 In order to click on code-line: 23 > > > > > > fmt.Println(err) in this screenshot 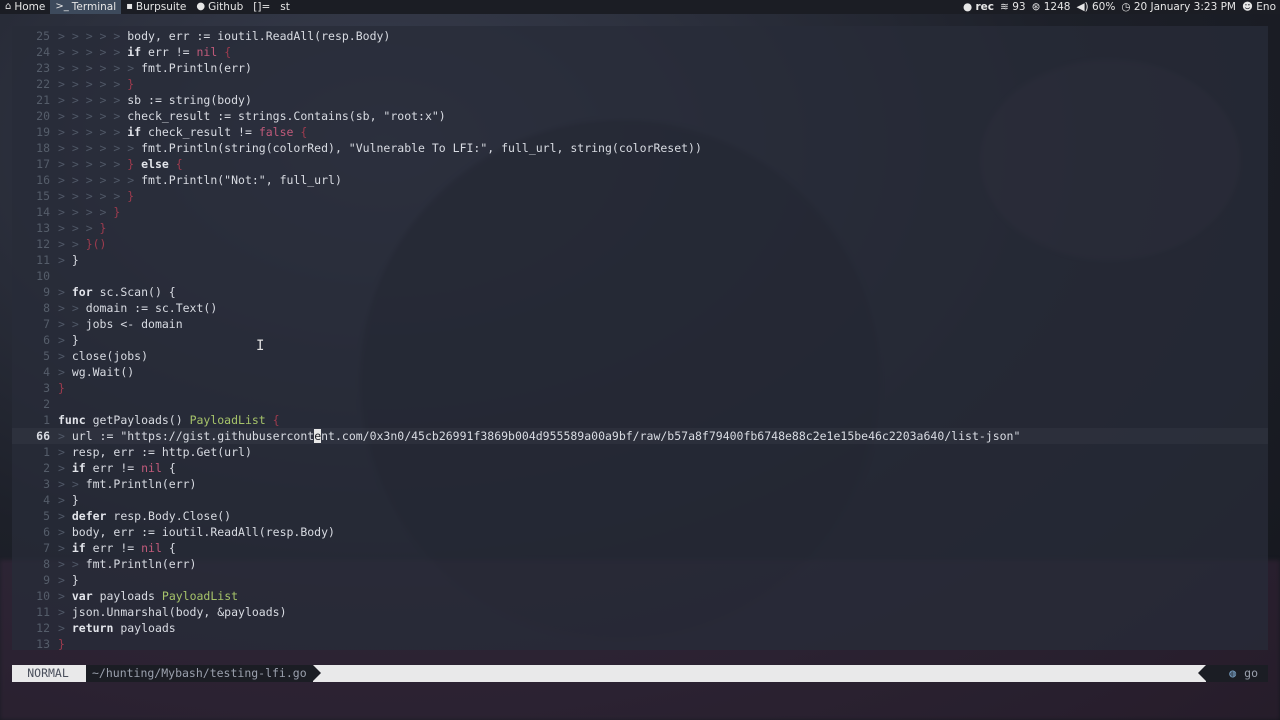, I will do `click(640, 68)`.